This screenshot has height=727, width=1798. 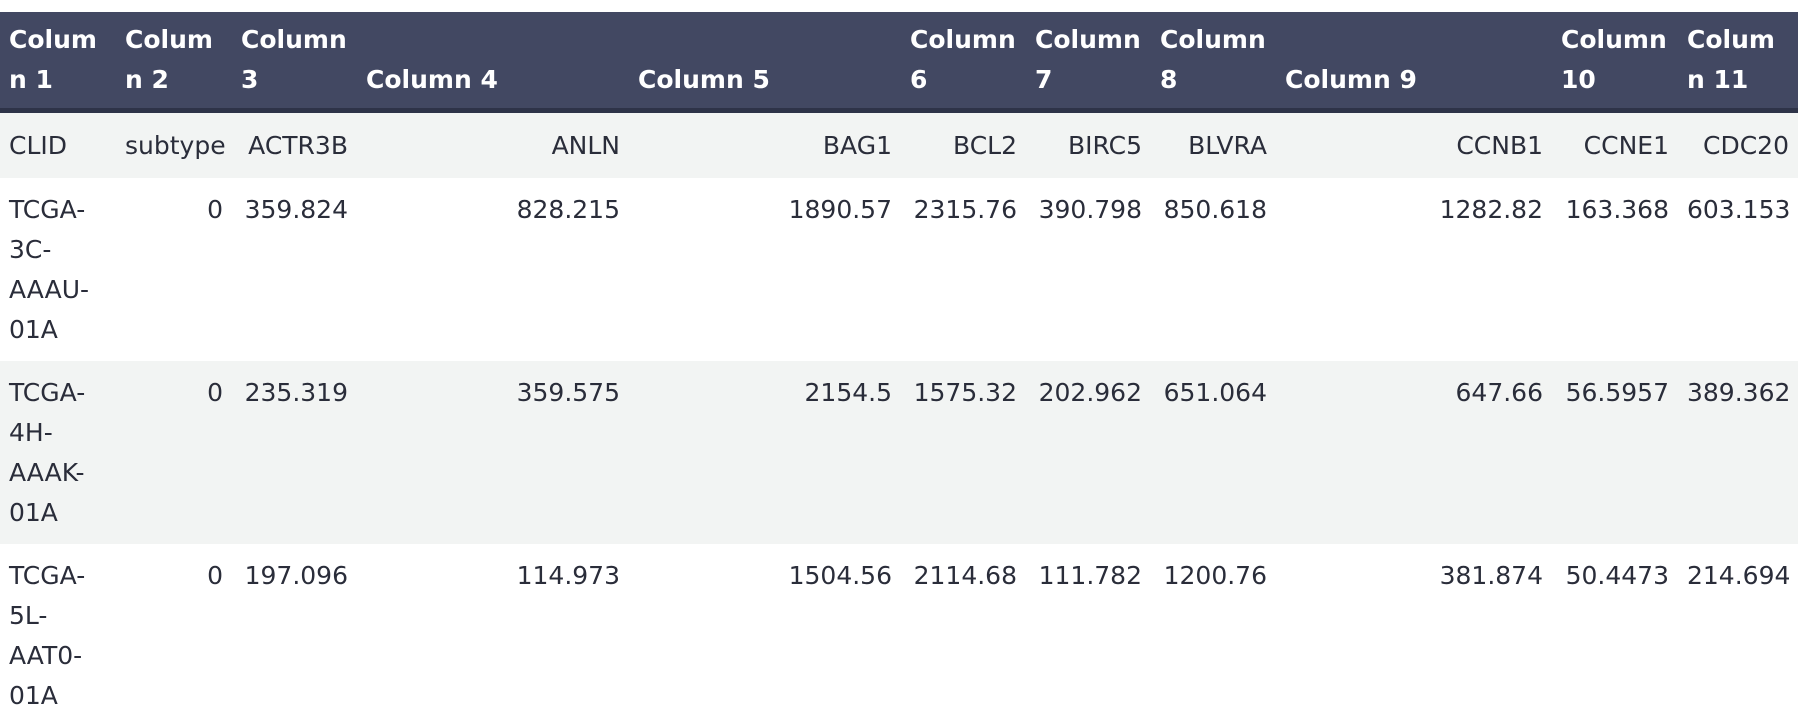 I want to click on table-cell: 1575.32, so click(x=963, y=452).